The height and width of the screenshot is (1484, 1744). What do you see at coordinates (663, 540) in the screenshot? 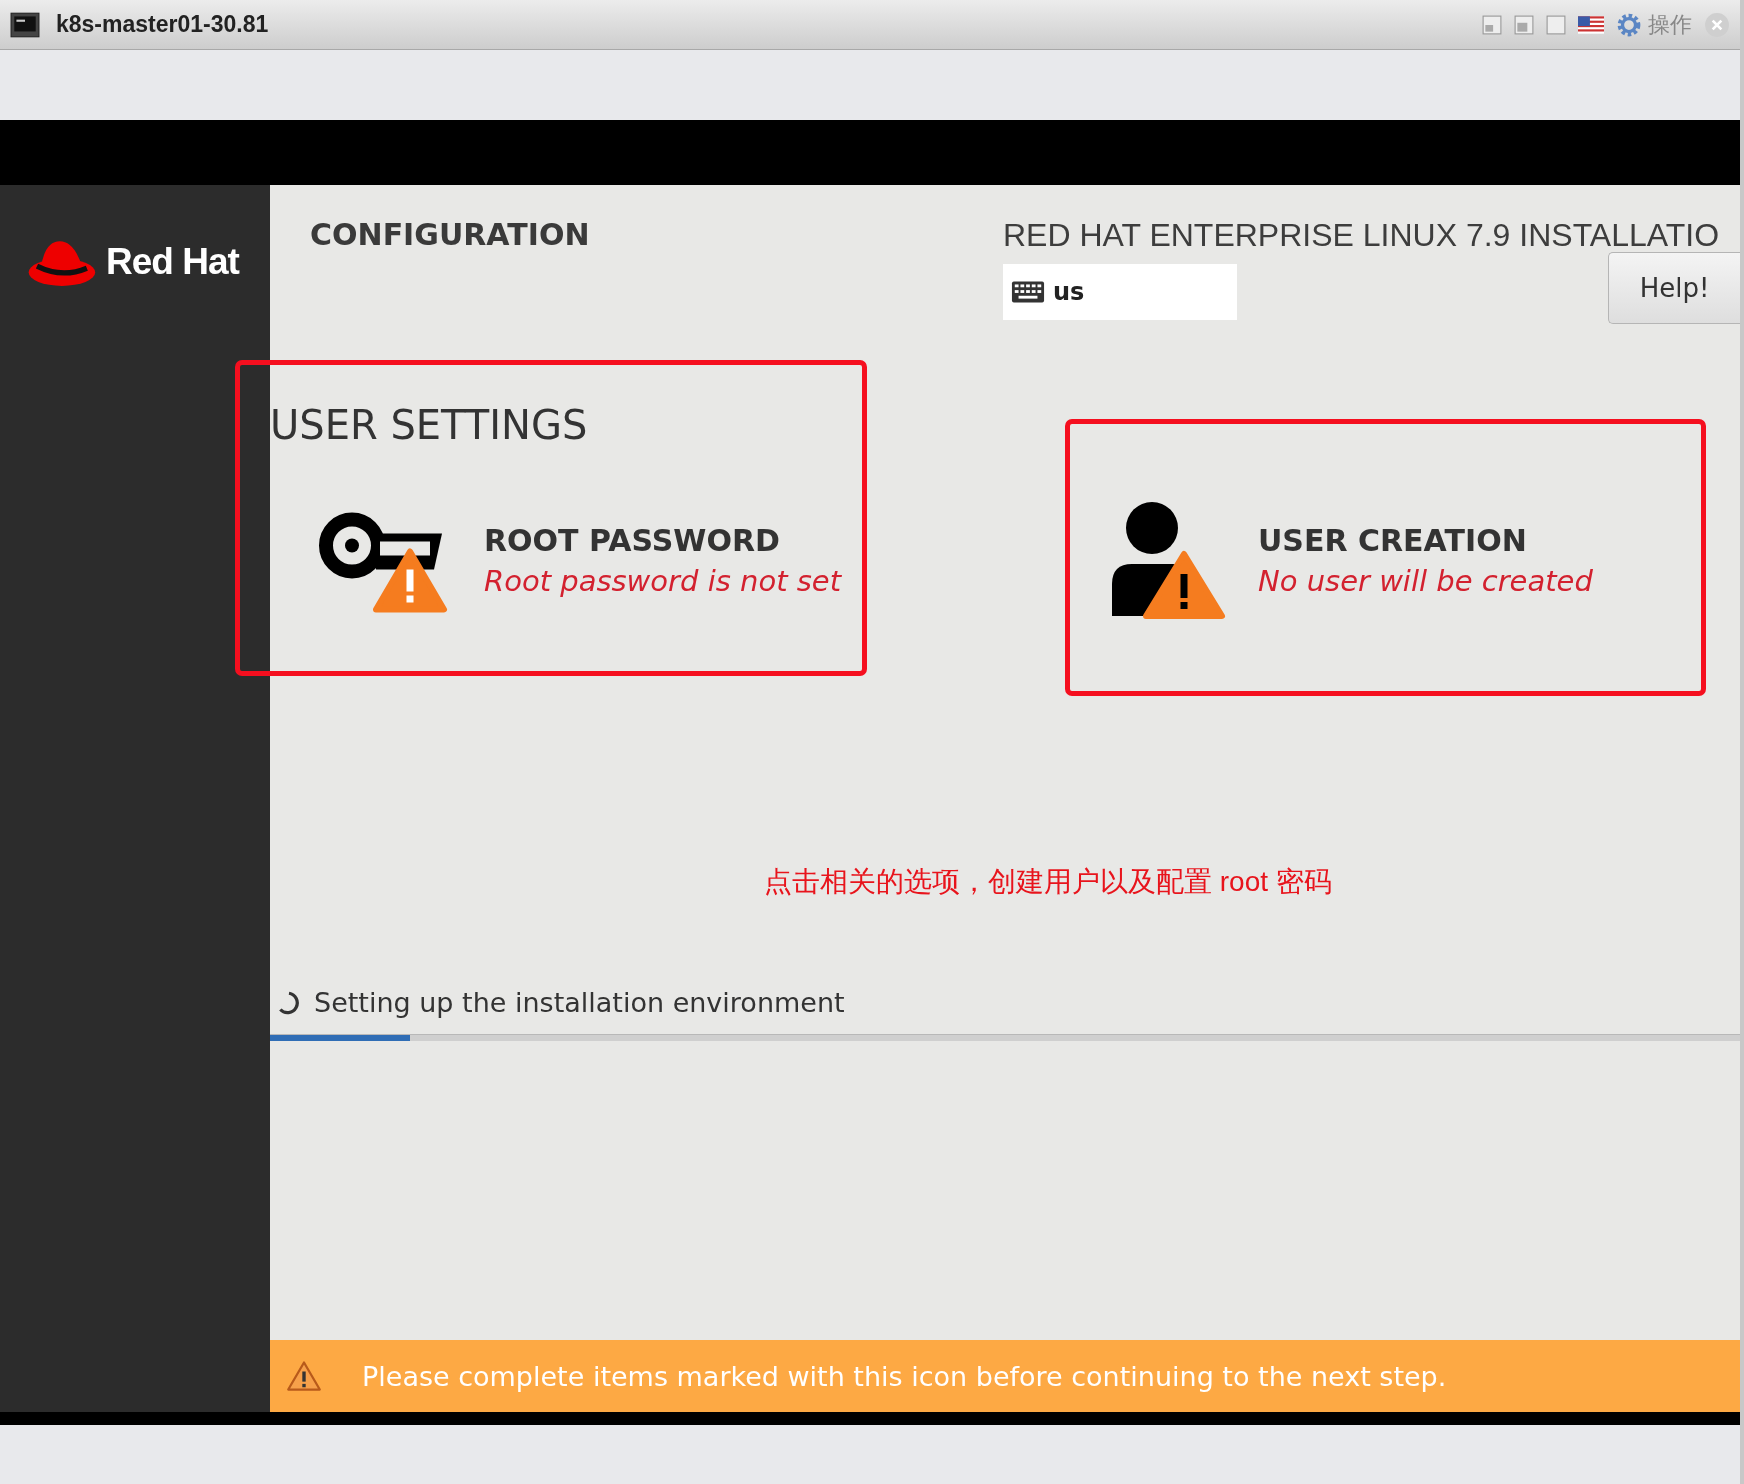
I see `spoke-title: ROOT PASSWORD` at bounding box center [663, 540].